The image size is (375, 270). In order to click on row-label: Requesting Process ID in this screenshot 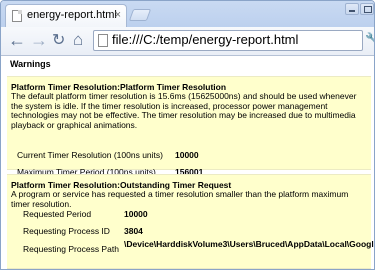, I will do `click(66, 231)`.